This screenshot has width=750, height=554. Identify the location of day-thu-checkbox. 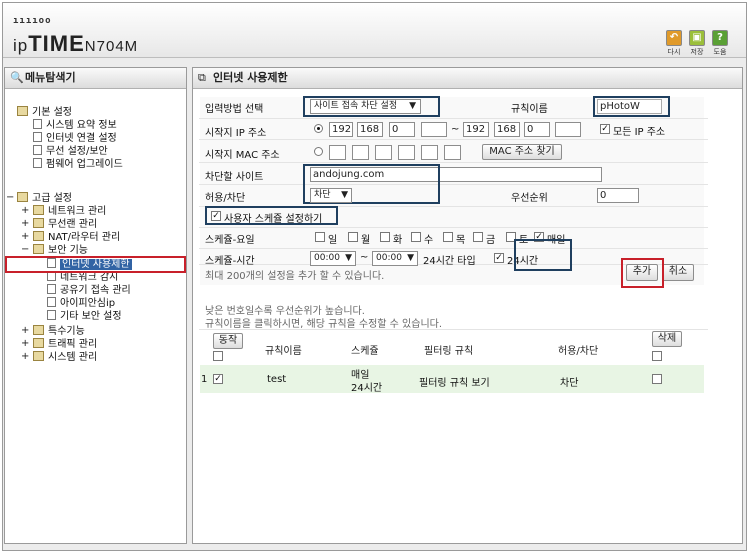
(448, 237).